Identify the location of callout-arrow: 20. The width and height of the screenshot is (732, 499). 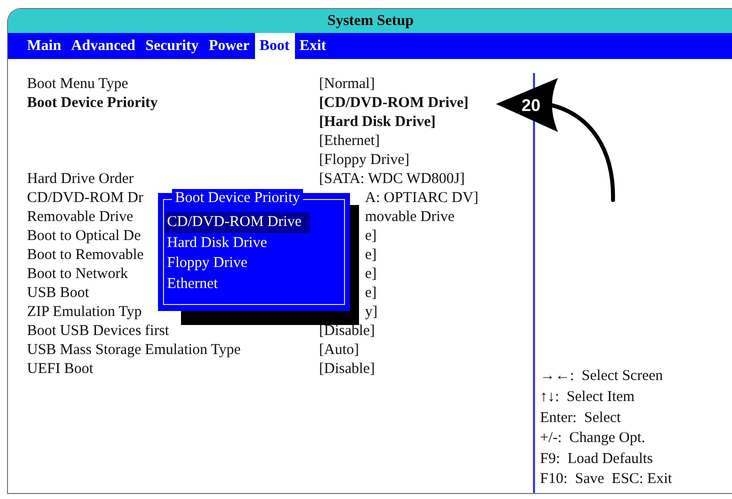
(527, 105).